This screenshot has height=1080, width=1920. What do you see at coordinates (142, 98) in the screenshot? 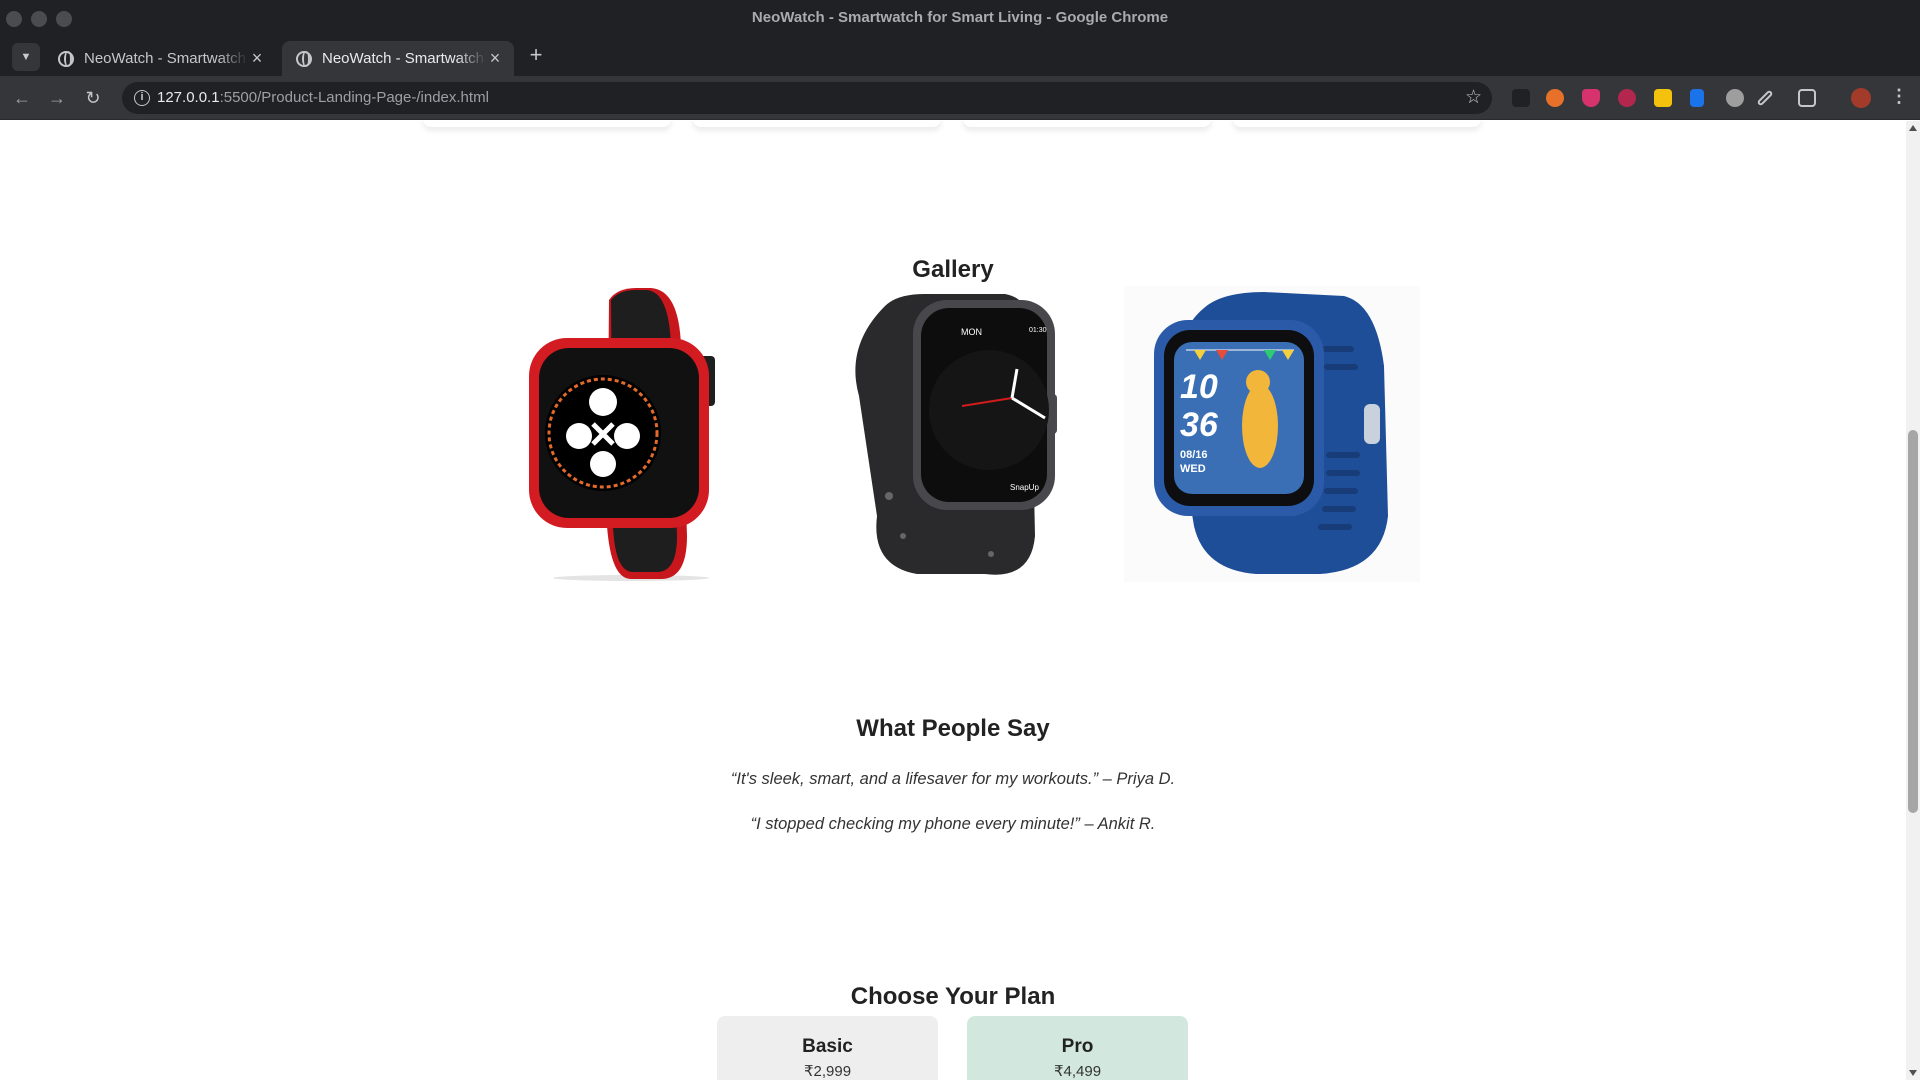
I see `site-info-icon: i` at bounding box center [142, 98].